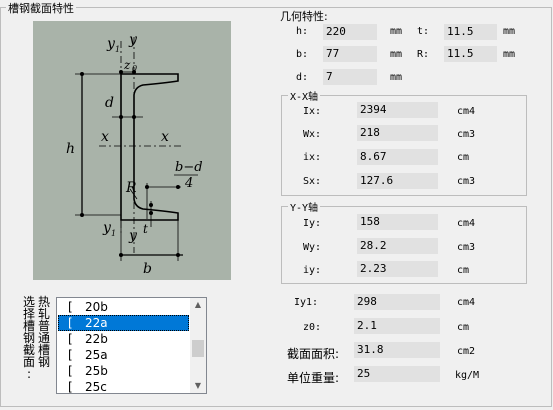  Describe the element at coordinates (463, 270) in the screenshot. I see `iy-radius-unit: cm` at that location.